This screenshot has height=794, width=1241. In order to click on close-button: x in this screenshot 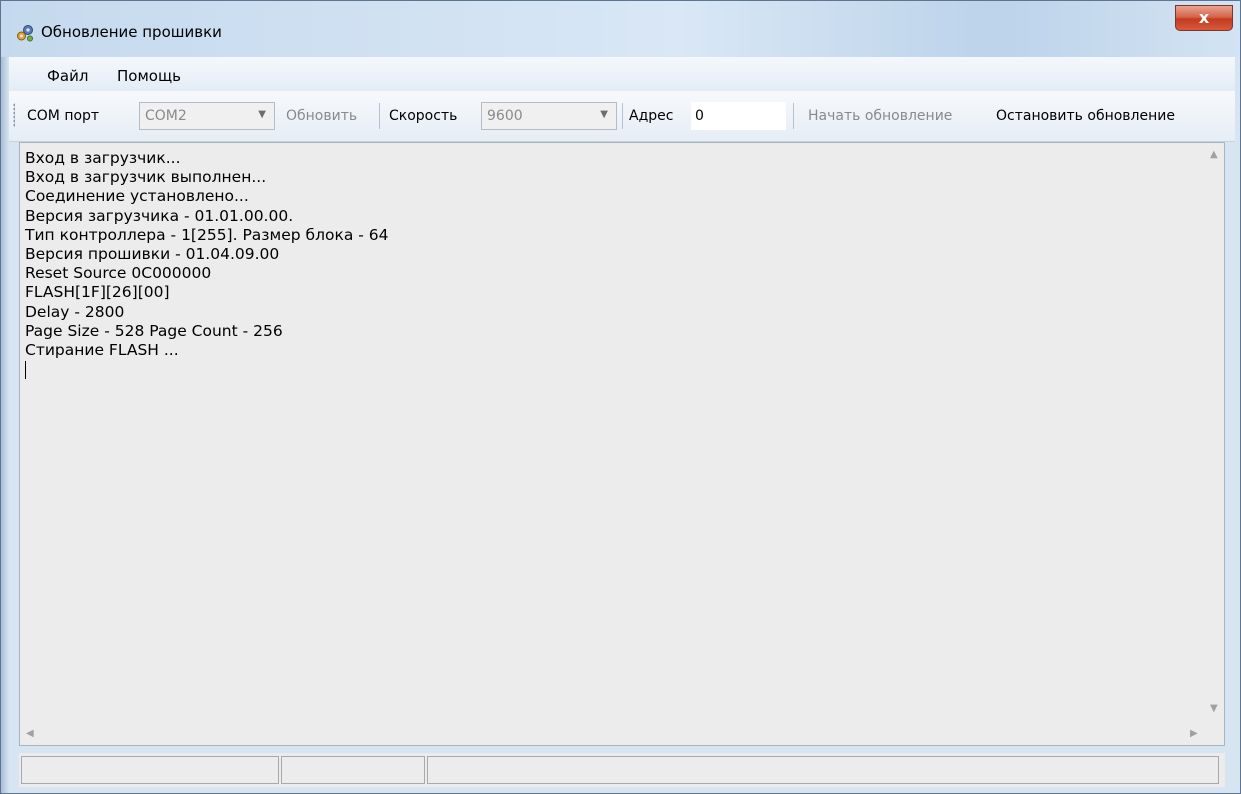, I will do `click(1204, 18)`.